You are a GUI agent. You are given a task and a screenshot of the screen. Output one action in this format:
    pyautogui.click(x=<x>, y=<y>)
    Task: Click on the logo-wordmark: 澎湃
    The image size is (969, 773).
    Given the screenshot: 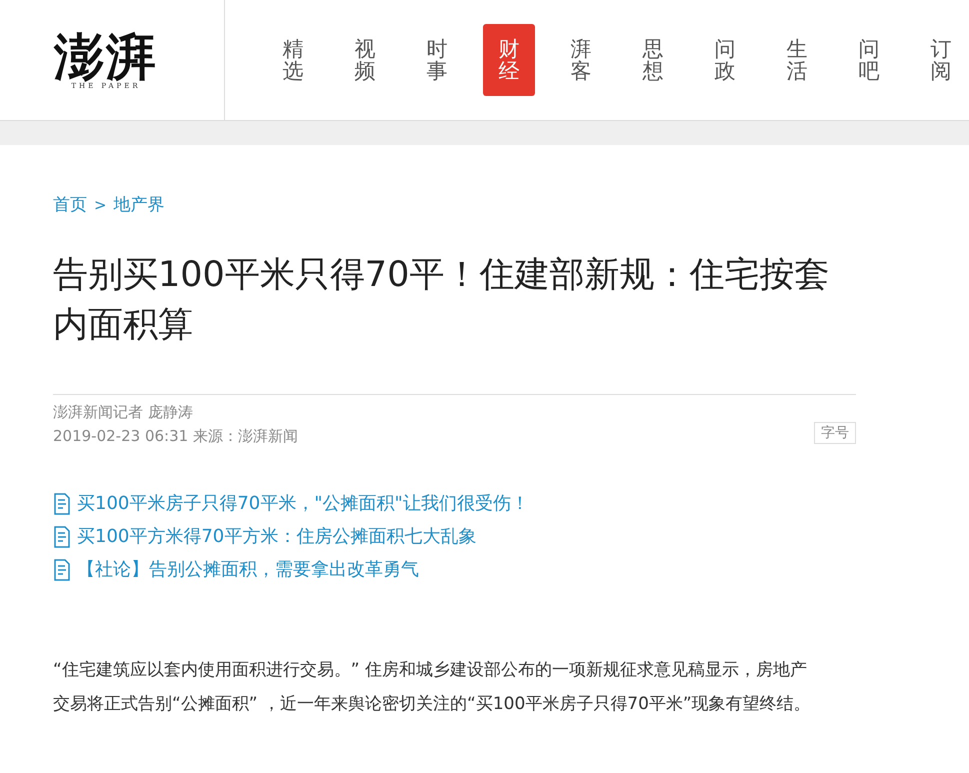 What is the action you would take?
    pyautogui.click(x=106, y=57)
    